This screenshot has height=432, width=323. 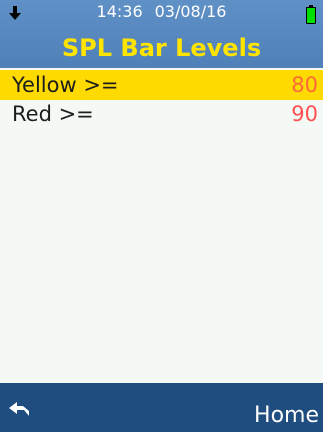 I want to click on list-item-yellow-threshold: Yellow >= 80, so click(x=161, y=85).